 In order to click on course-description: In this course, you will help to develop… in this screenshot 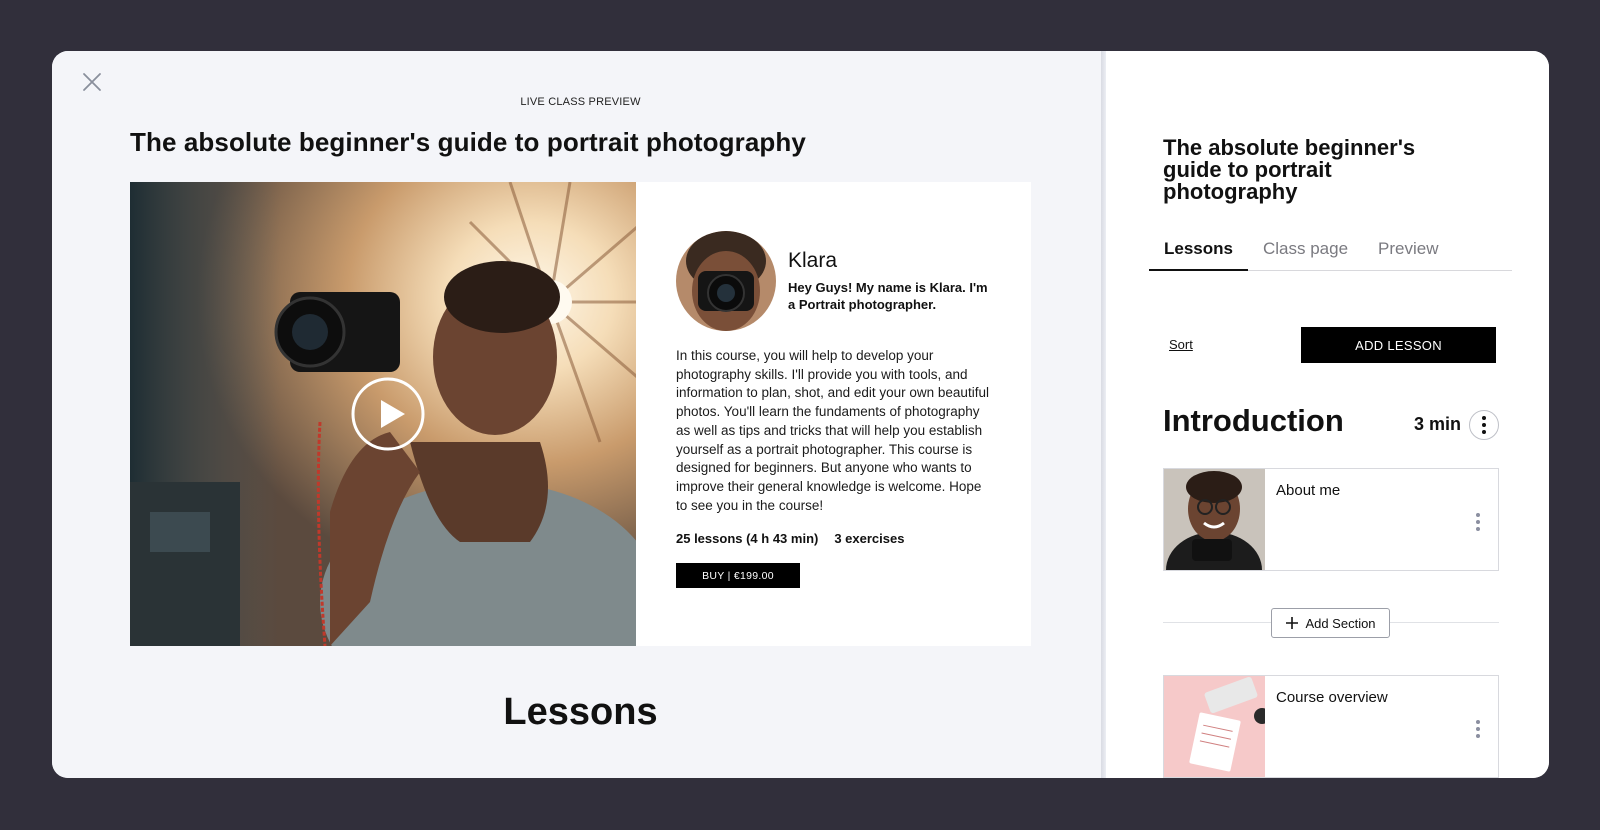, I will do `click(832, 430)`.